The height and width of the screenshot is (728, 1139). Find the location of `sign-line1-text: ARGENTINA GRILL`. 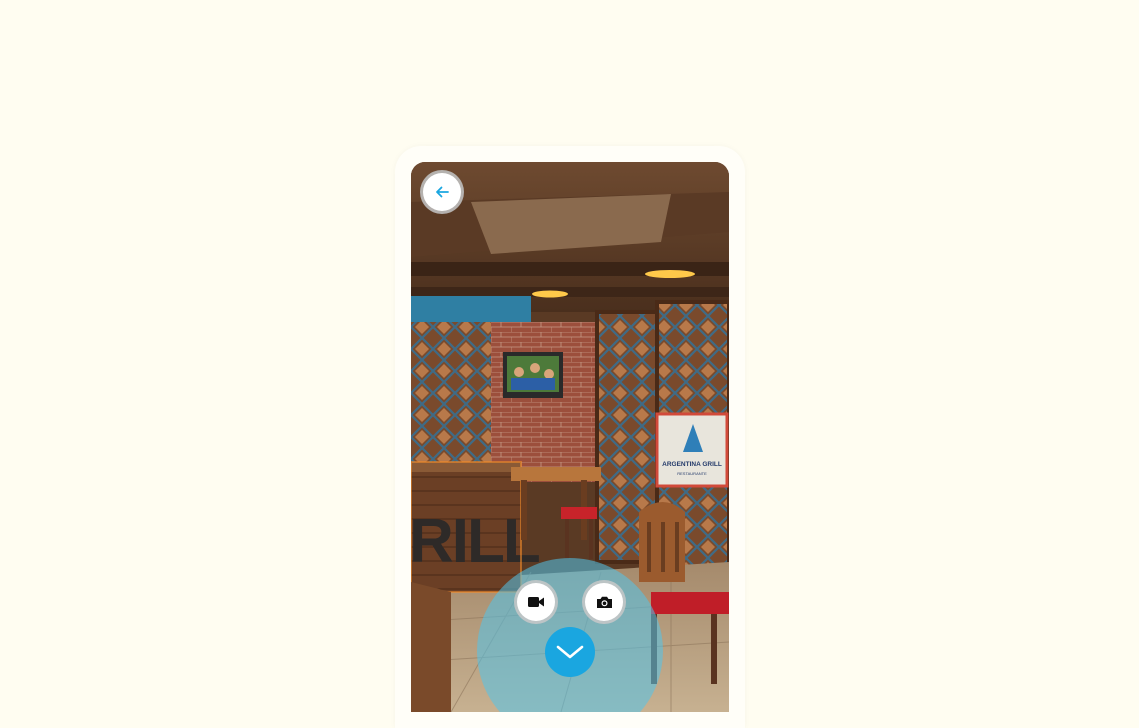

sign-line1-text: ARGENTINA GRILL is located at coordinates (692, 464).